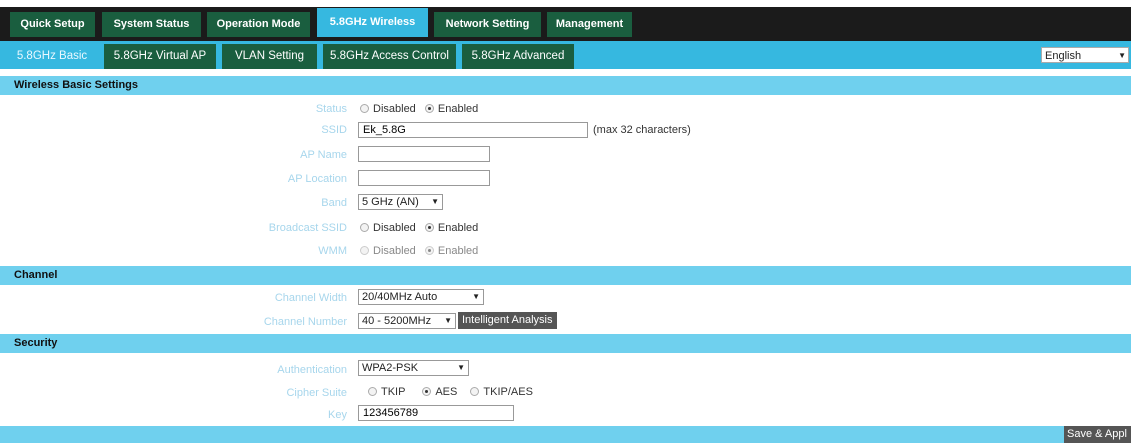  What do you see at coordinates (372, 22) in the screenshot?
I see `tab-5-8ghz-wireless: 5.8GHz Wireless` at bounding box center [372, 22].